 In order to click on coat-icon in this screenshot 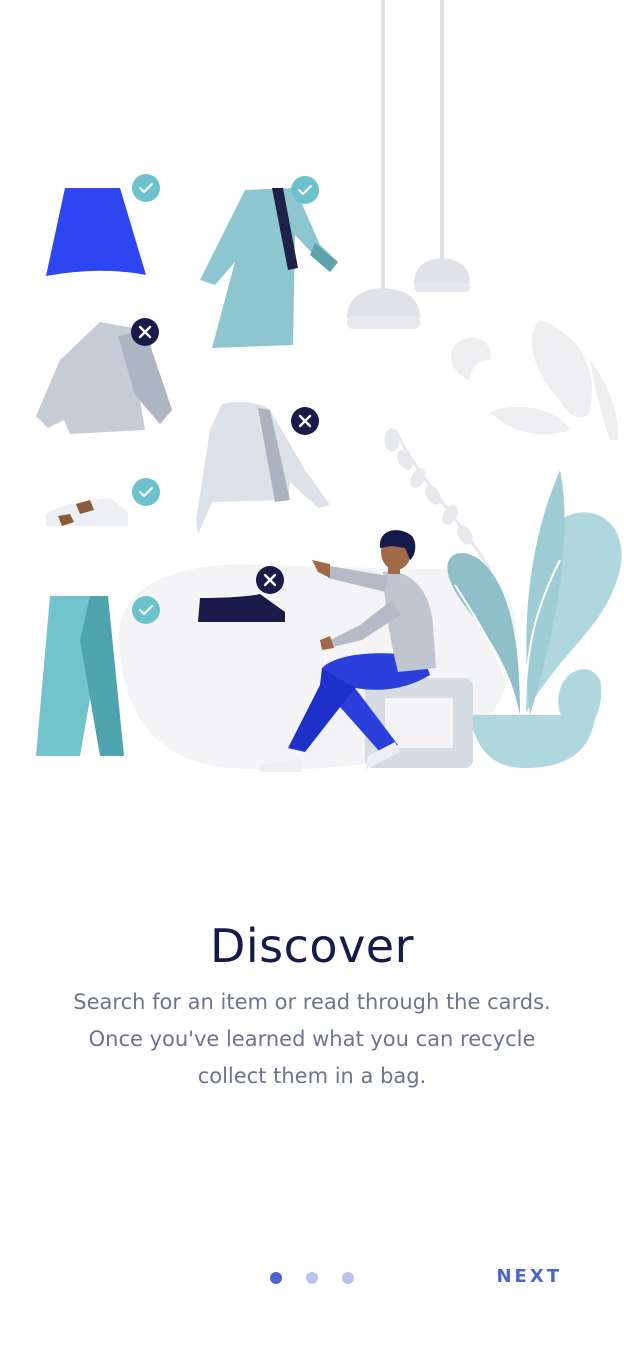, I will do `click(269, 268)`.